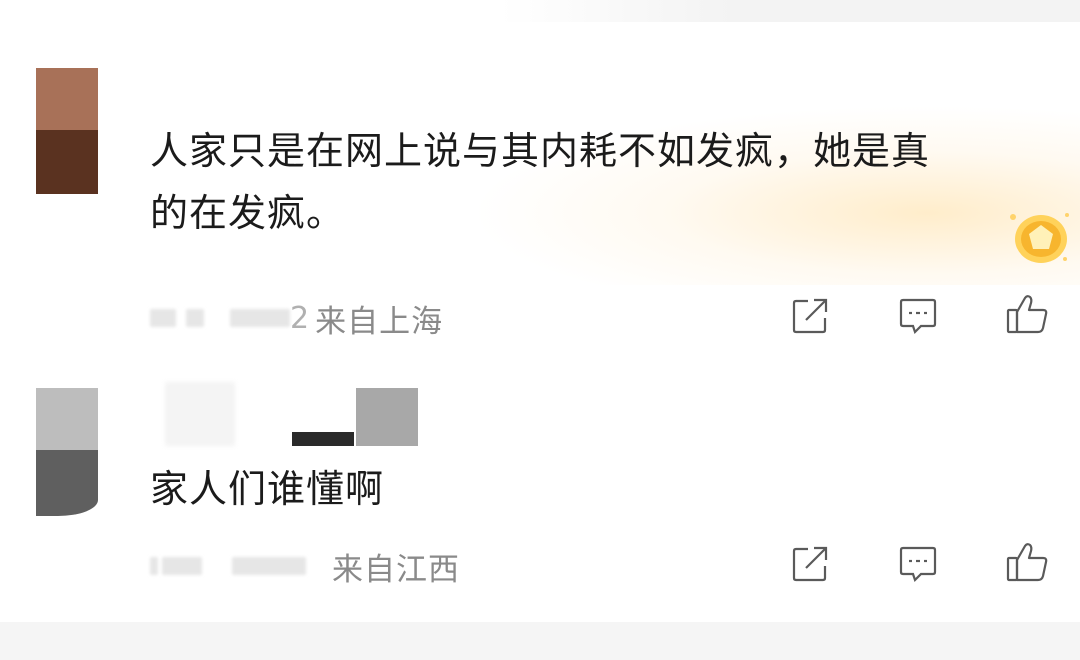  What do you see at coordinates (248, 213) in the screenshot?
I see `comment-text-line: 的在发疯。` at bounding box center [248, 213].